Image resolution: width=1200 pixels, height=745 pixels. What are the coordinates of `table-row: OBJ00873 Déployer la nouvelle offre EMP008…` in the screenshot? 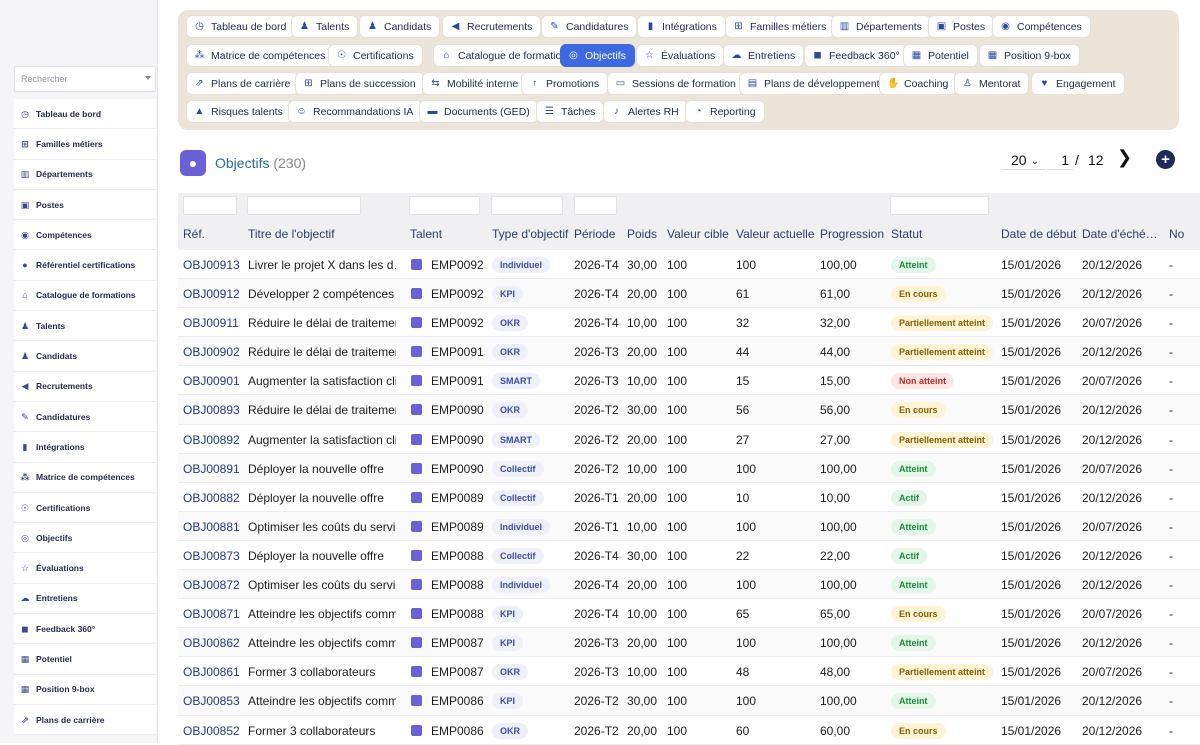 It's located at (689, 556).